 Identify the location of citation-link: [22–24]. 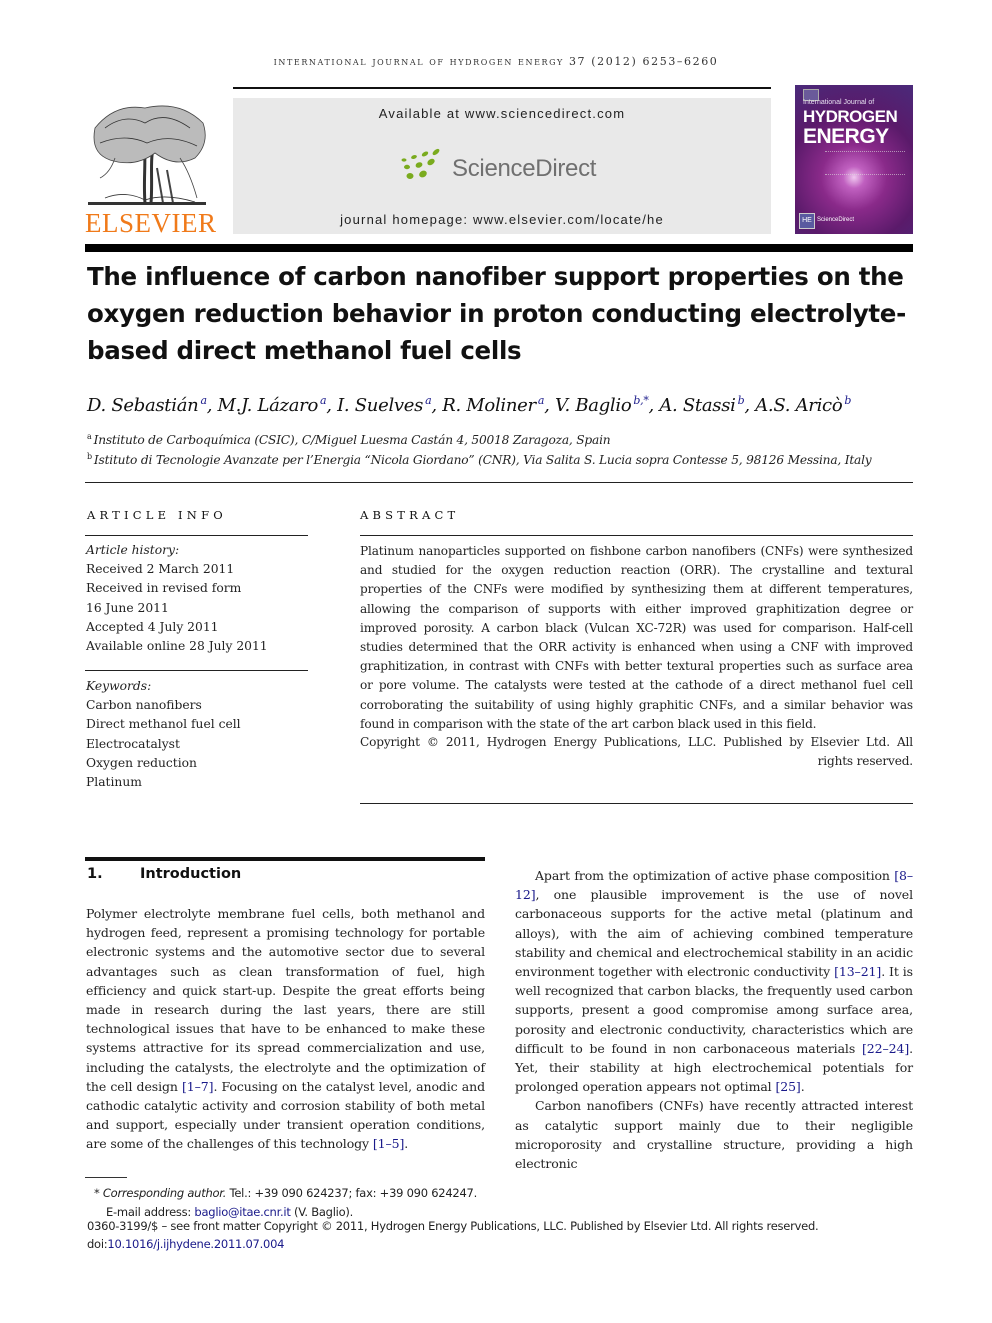
(885, 1048).